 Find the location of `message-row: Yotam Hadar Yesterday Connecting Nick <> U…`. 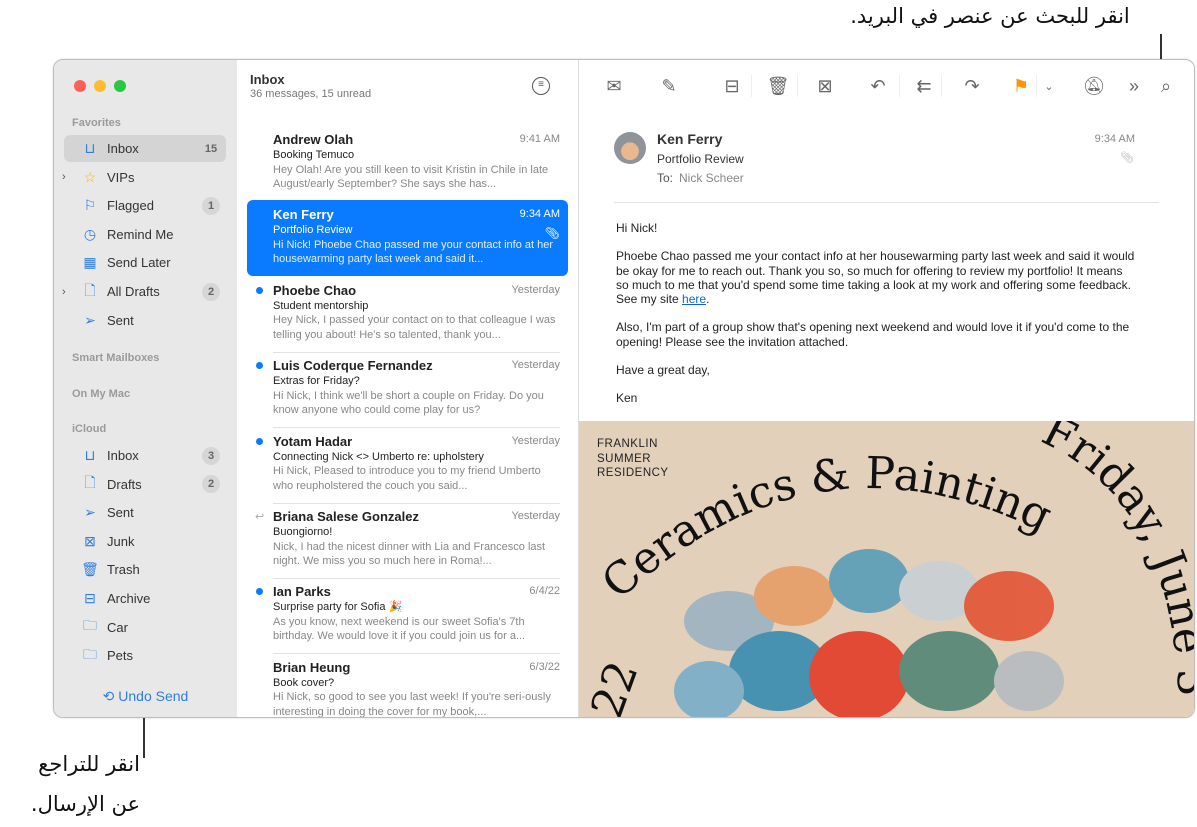

message-row: Yotam Hadar Yesterday Connecting Nick <> U… is located at coordinates (407, 465).